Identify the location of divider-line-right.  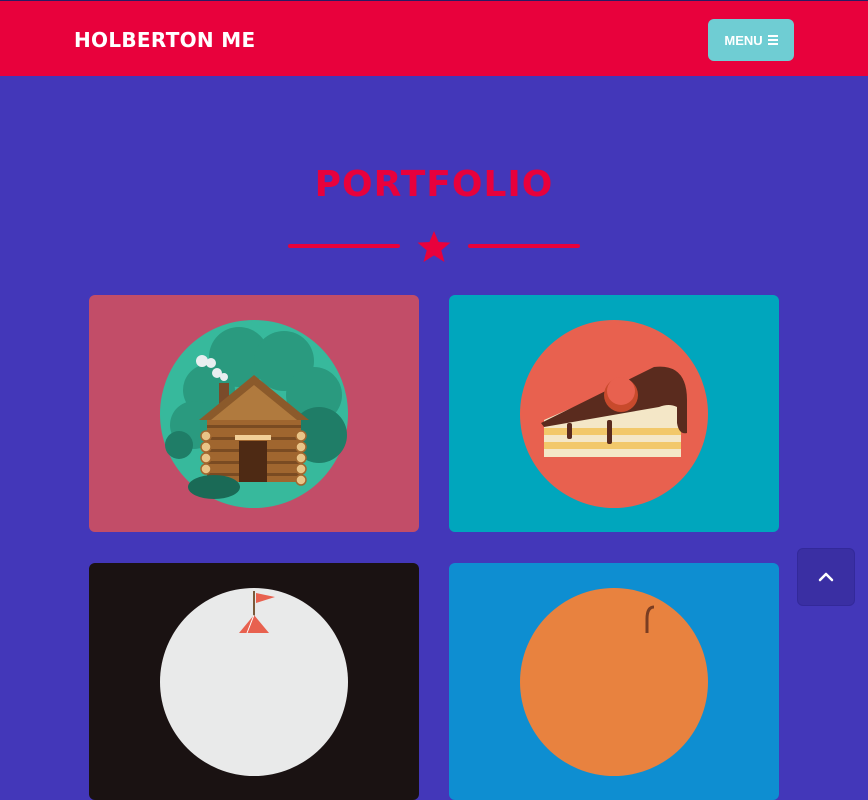
(524, 246).